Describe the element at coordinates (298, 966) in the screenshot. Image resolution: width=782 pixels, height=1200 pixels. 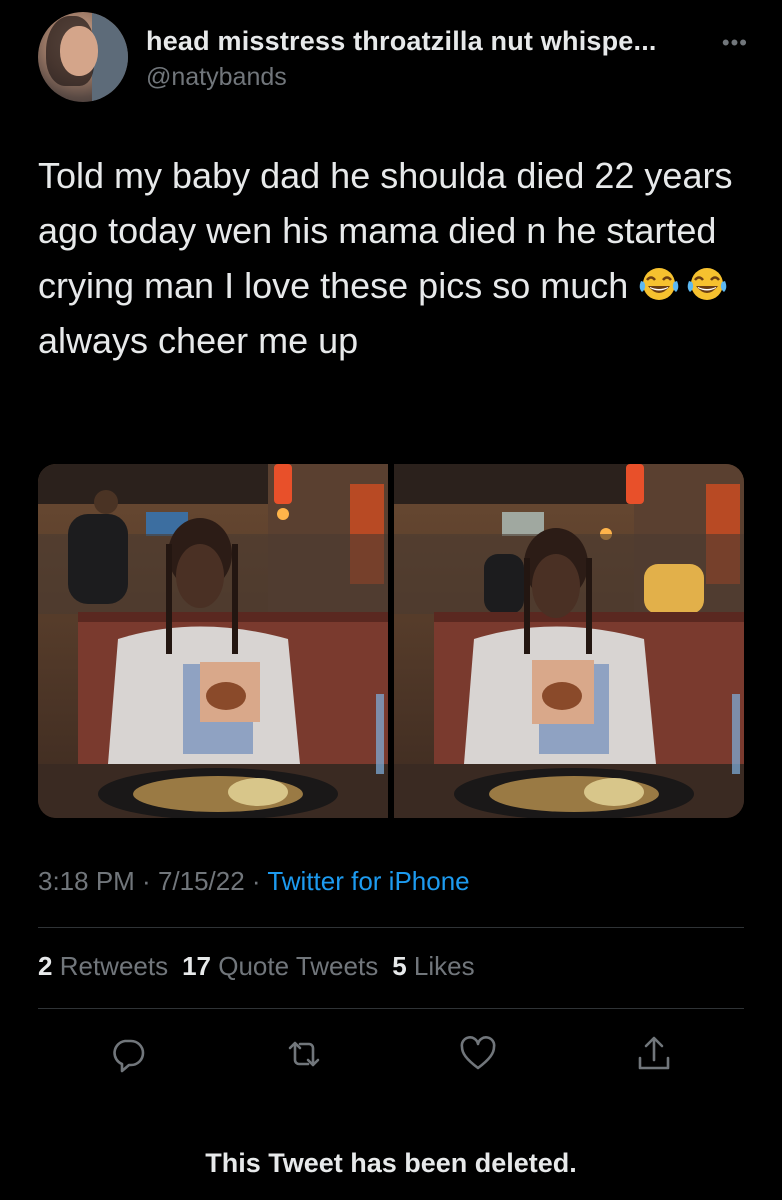
I see `quote-tweets-label: Quote Tweets` at that location.